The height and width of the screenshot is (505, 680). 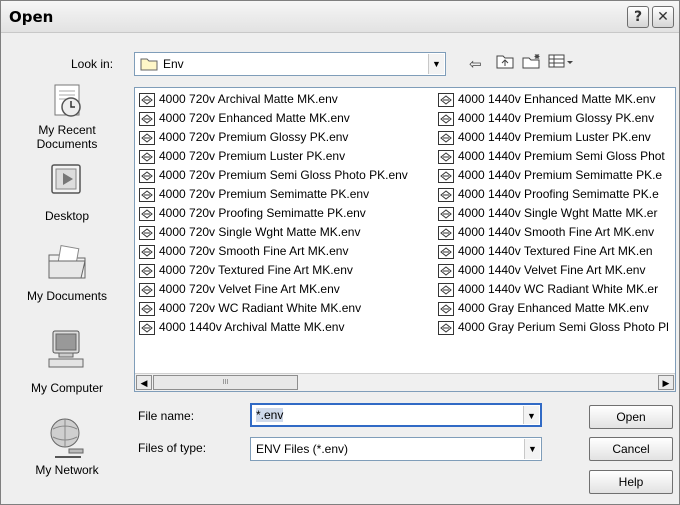 I want to click on place-label: My Recent Documents, so click(x=67, y=137).